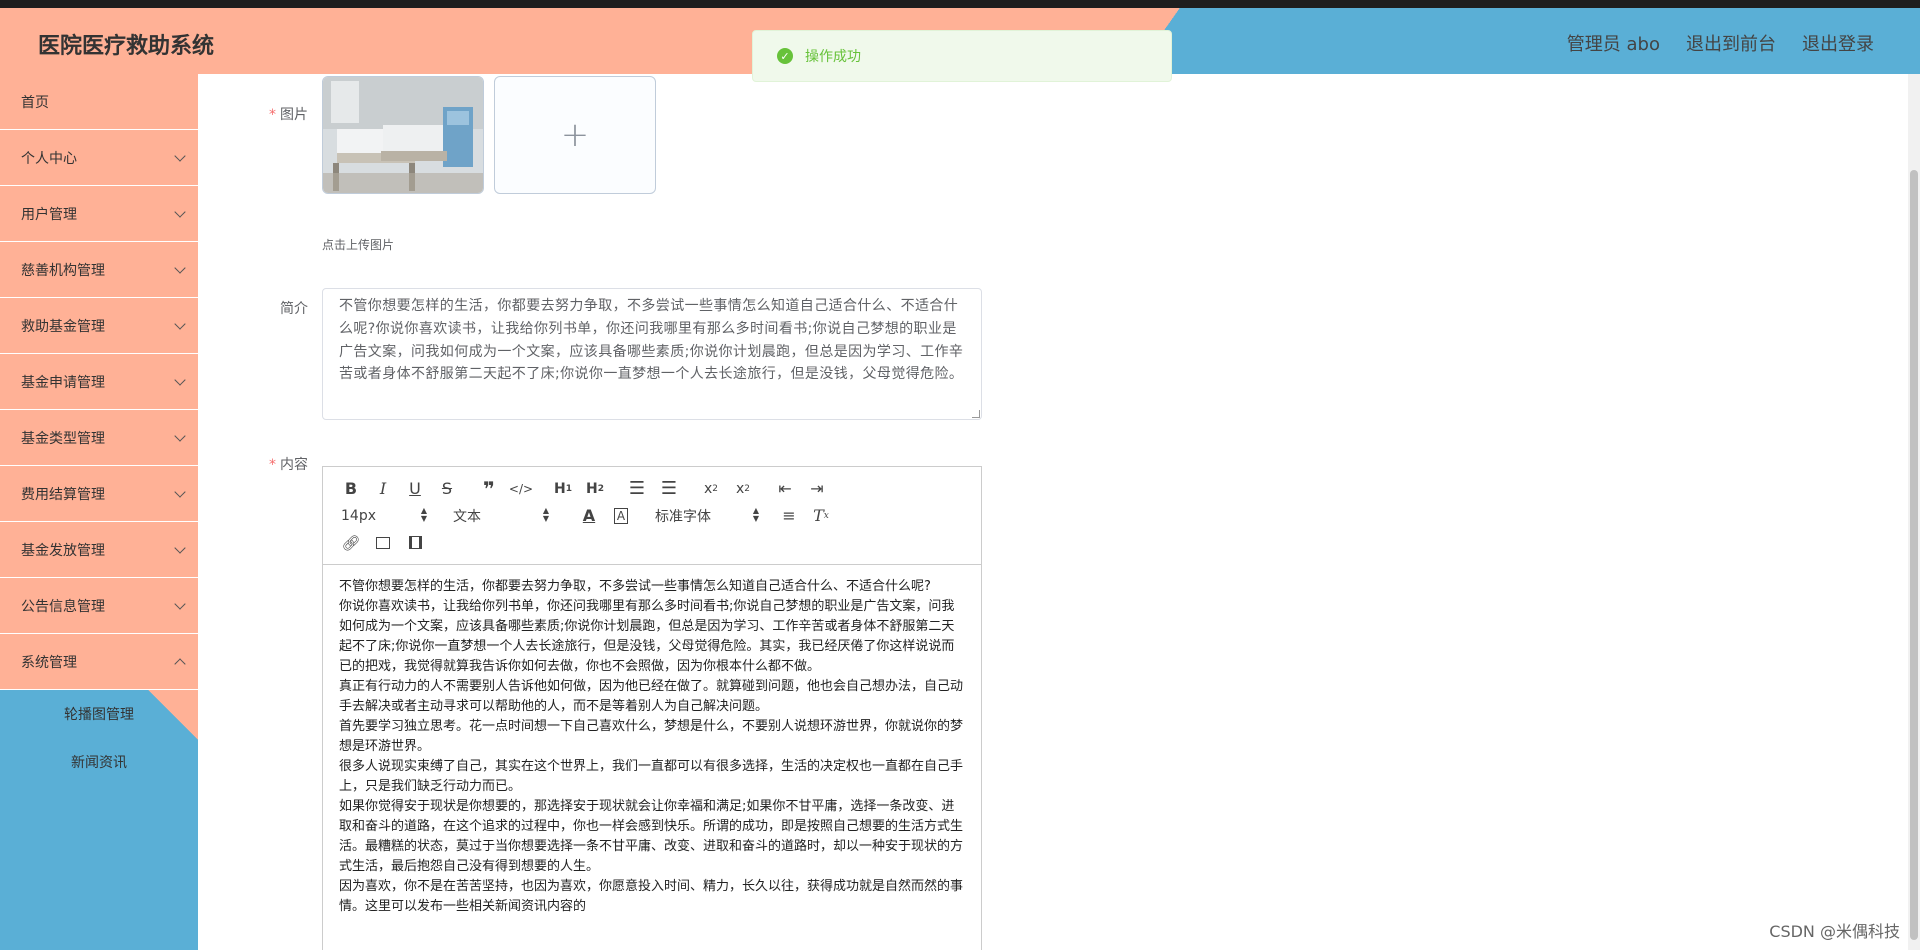 The width and height of the screenshot is (1920, 950). What do you see at coordinates (180, 664) in the screenshot?
I see `chevron-up-icon` at bounding box center [180, 664].